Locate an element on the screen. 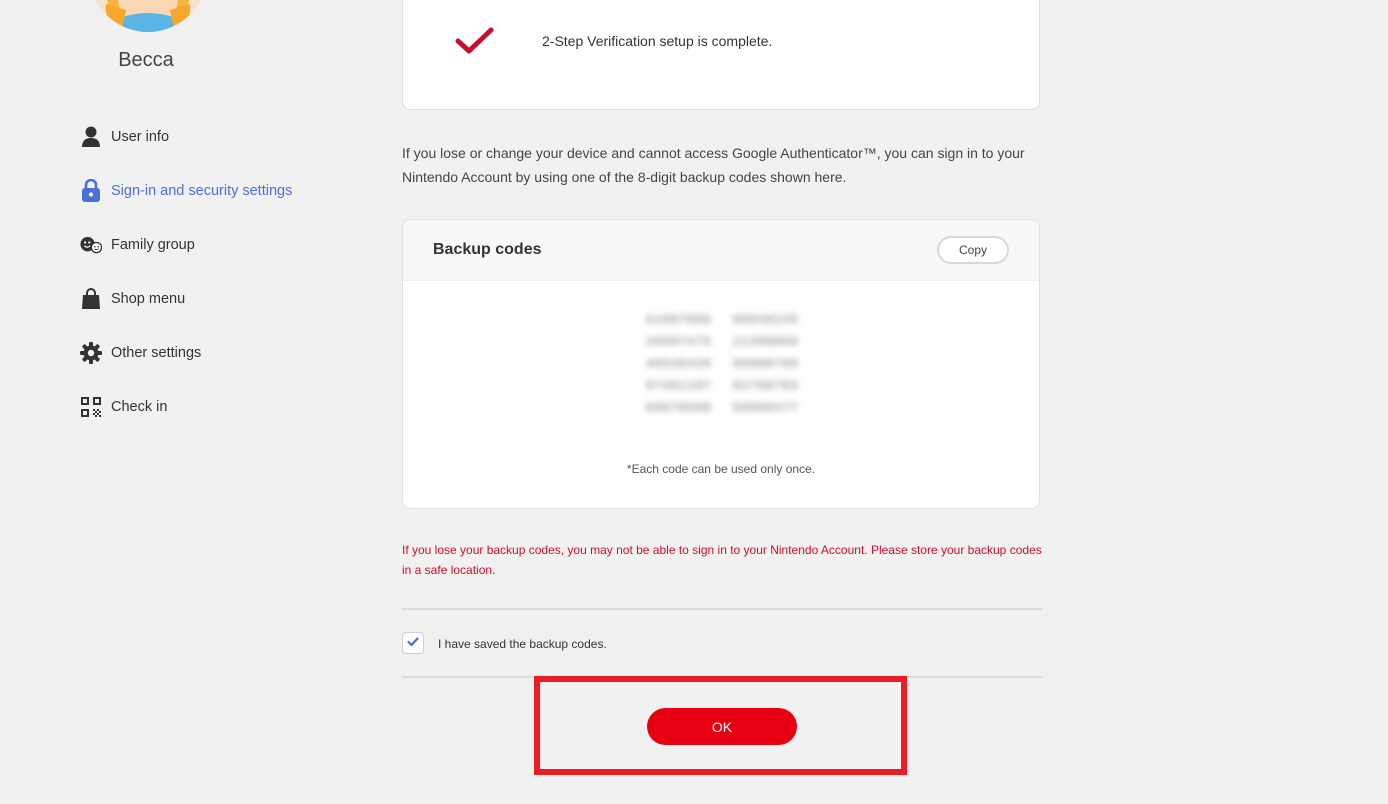  person-icon is located at coordinates (91, 137).